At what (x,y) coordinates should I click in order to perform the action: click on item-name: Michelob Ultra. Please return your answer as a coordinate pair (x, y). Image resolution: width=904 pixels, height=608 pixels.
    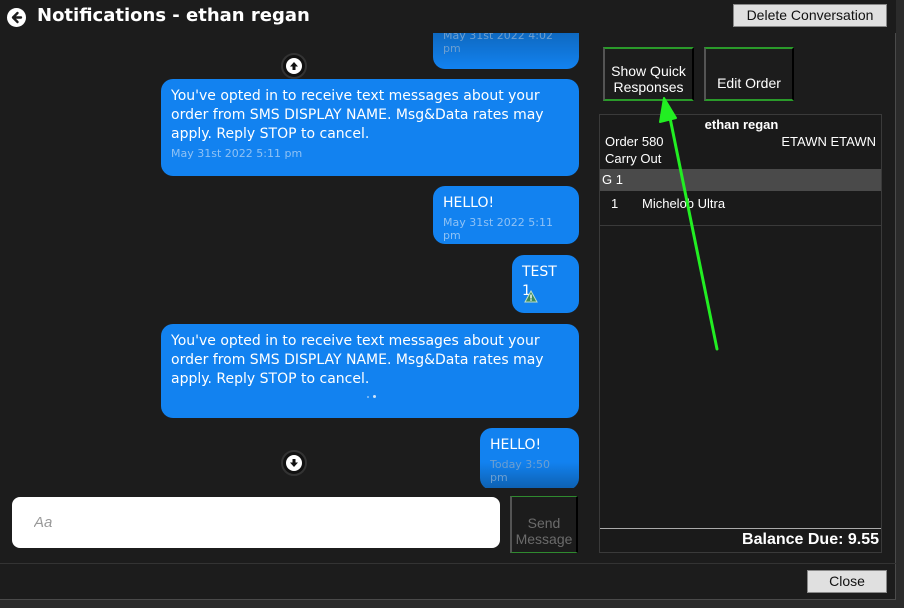
    Looking at the image, I should click on (684, 203).